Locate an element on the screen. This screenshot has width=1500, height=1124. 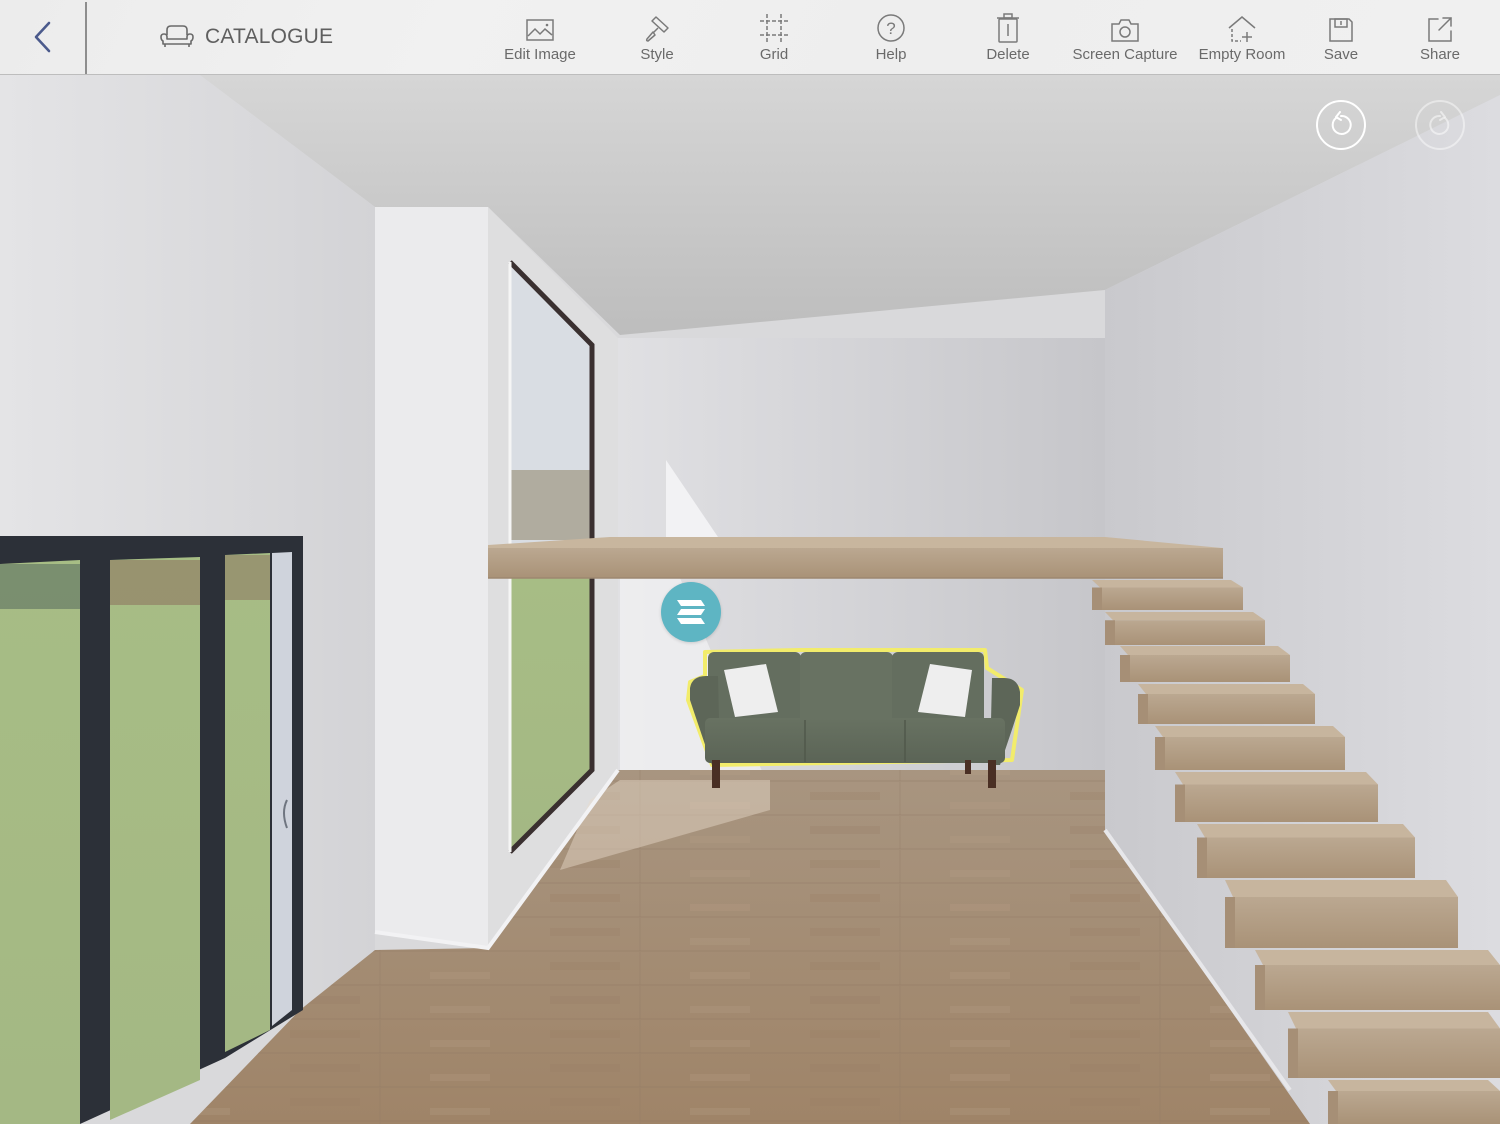
brand-logo-icon is located at coordinates (691, 612).